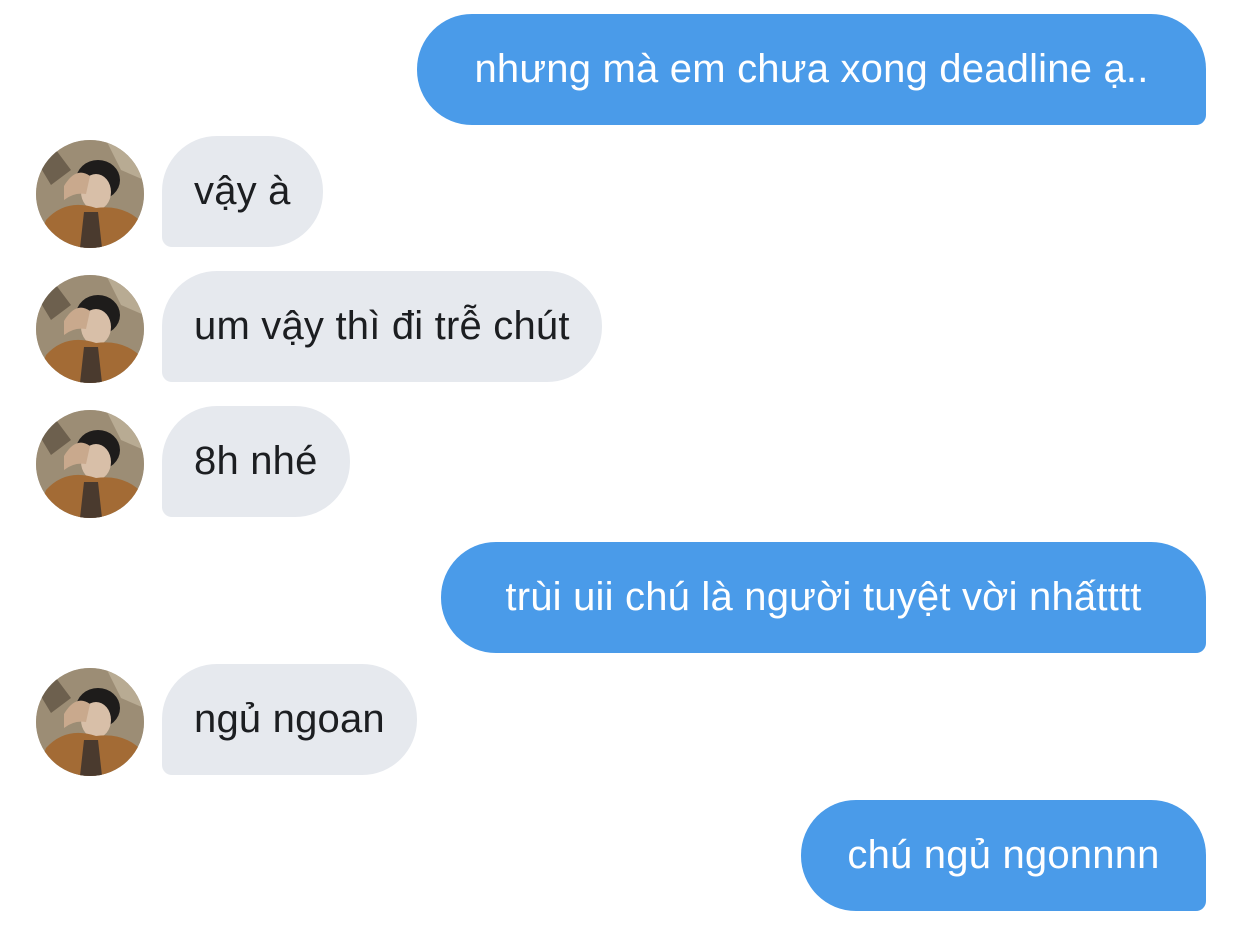  What do you see at coordinates (823, 597) in the screenshot?
I see `sent-message-bubble: trùi uii chú là người tuyệt vời nhấtttt` at bounding box center [823, 597].